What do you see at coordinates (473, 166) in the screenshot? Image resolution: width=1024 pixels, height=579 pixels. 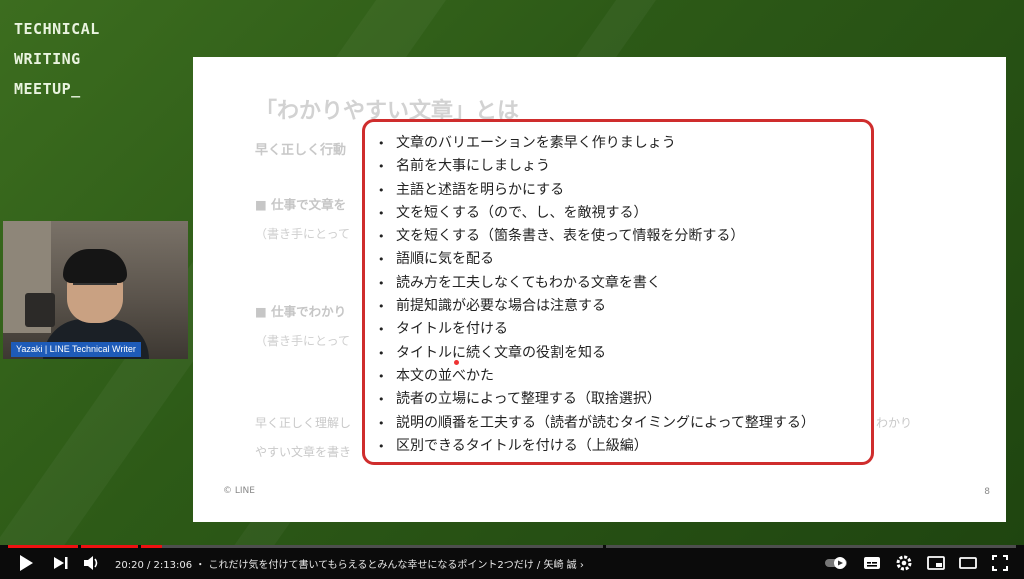 I see `checklist-item-text: 名前を大事にしましょう` at bounding box center [473, 166].